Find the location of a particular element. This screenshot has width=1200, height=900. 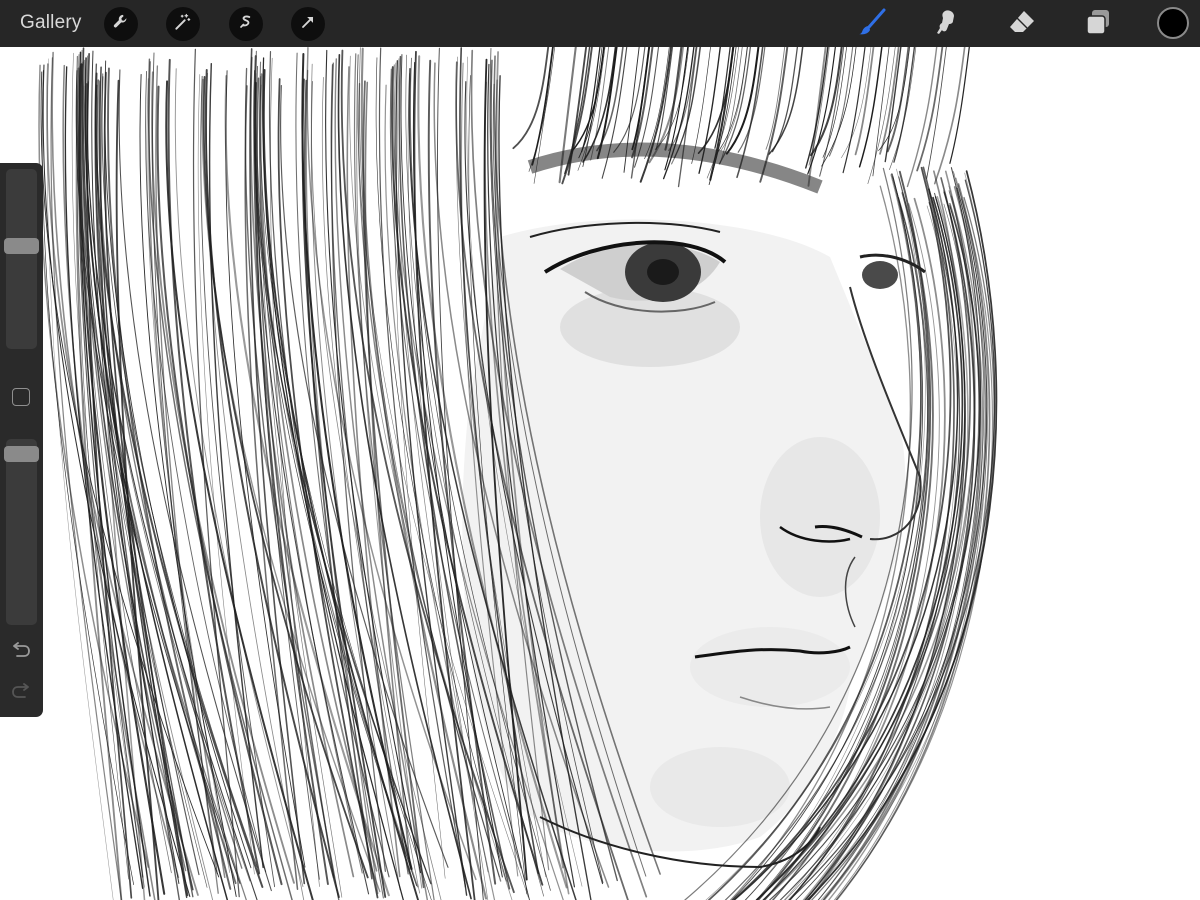

transform-button is located at coordinates (308, 24).